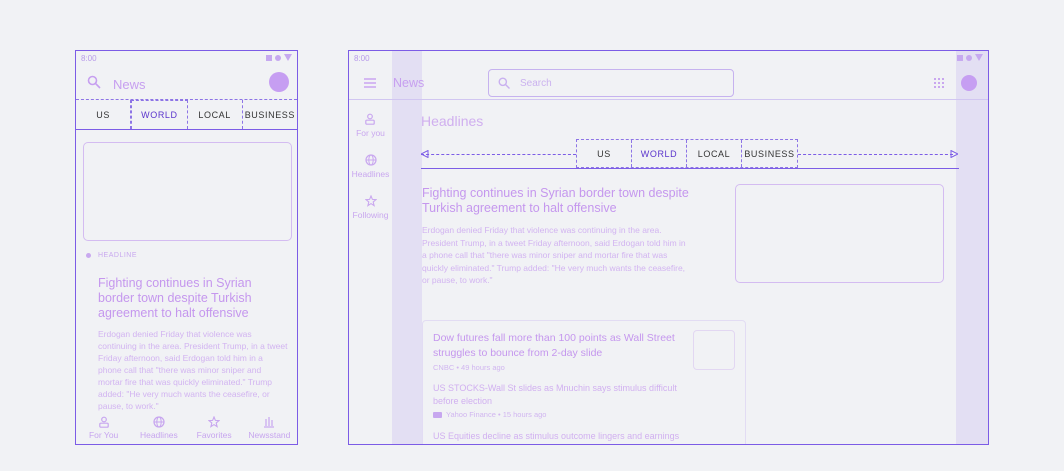 The width and height of the screenshot is (1064, 471). Describe the element at coordinates (668, 99) in the screenshot. I see `app-bar-divider` at that location.